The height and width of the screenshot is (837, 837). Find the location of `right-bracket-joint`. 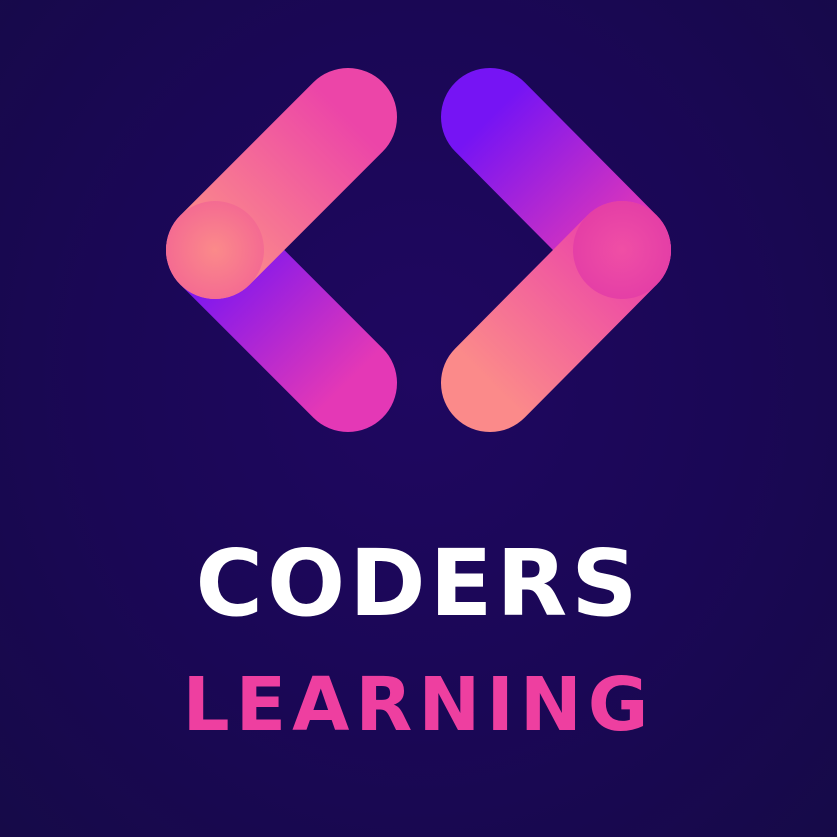

right-bracket-joint is located at coordinates (622, 250).